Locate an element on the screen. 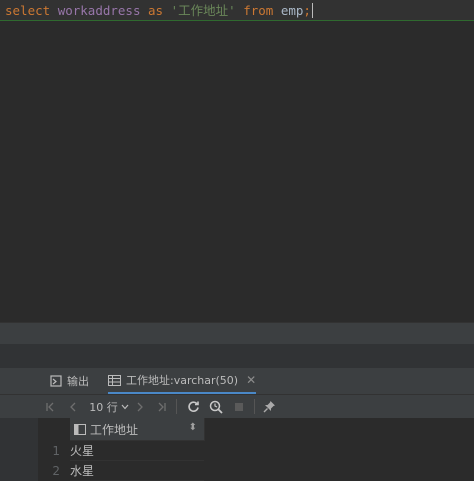 This screenshot has width=474, height=481. last-page-button is located at coordinates (162, 406).